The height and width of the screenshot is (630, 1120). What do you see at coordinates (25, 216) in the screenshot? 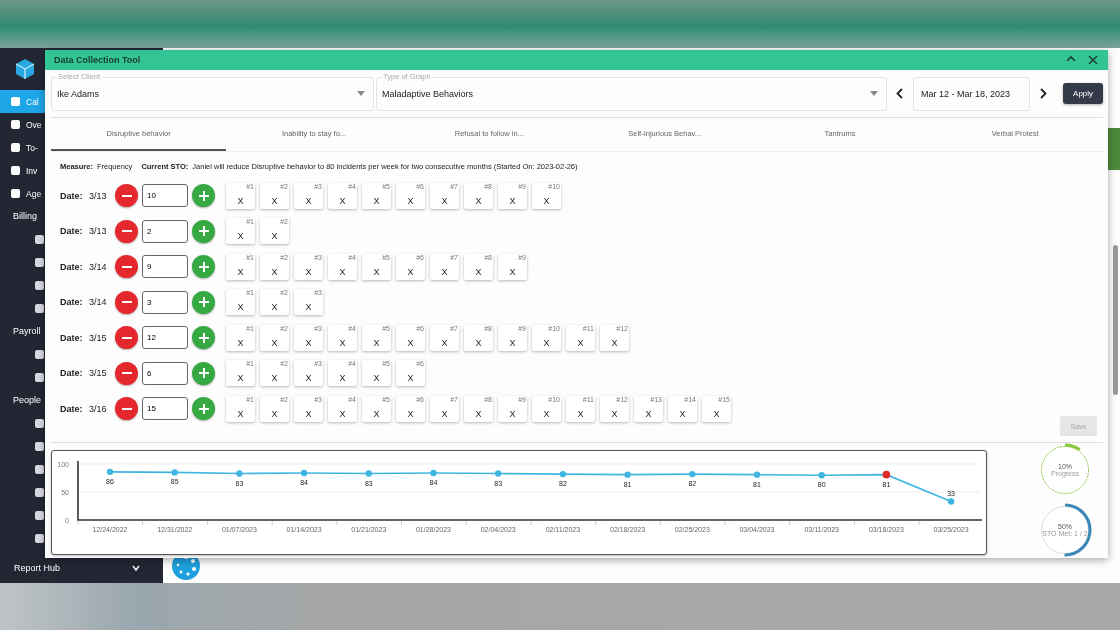
I see `section-label: Billing` at bounding box center [25, 216].